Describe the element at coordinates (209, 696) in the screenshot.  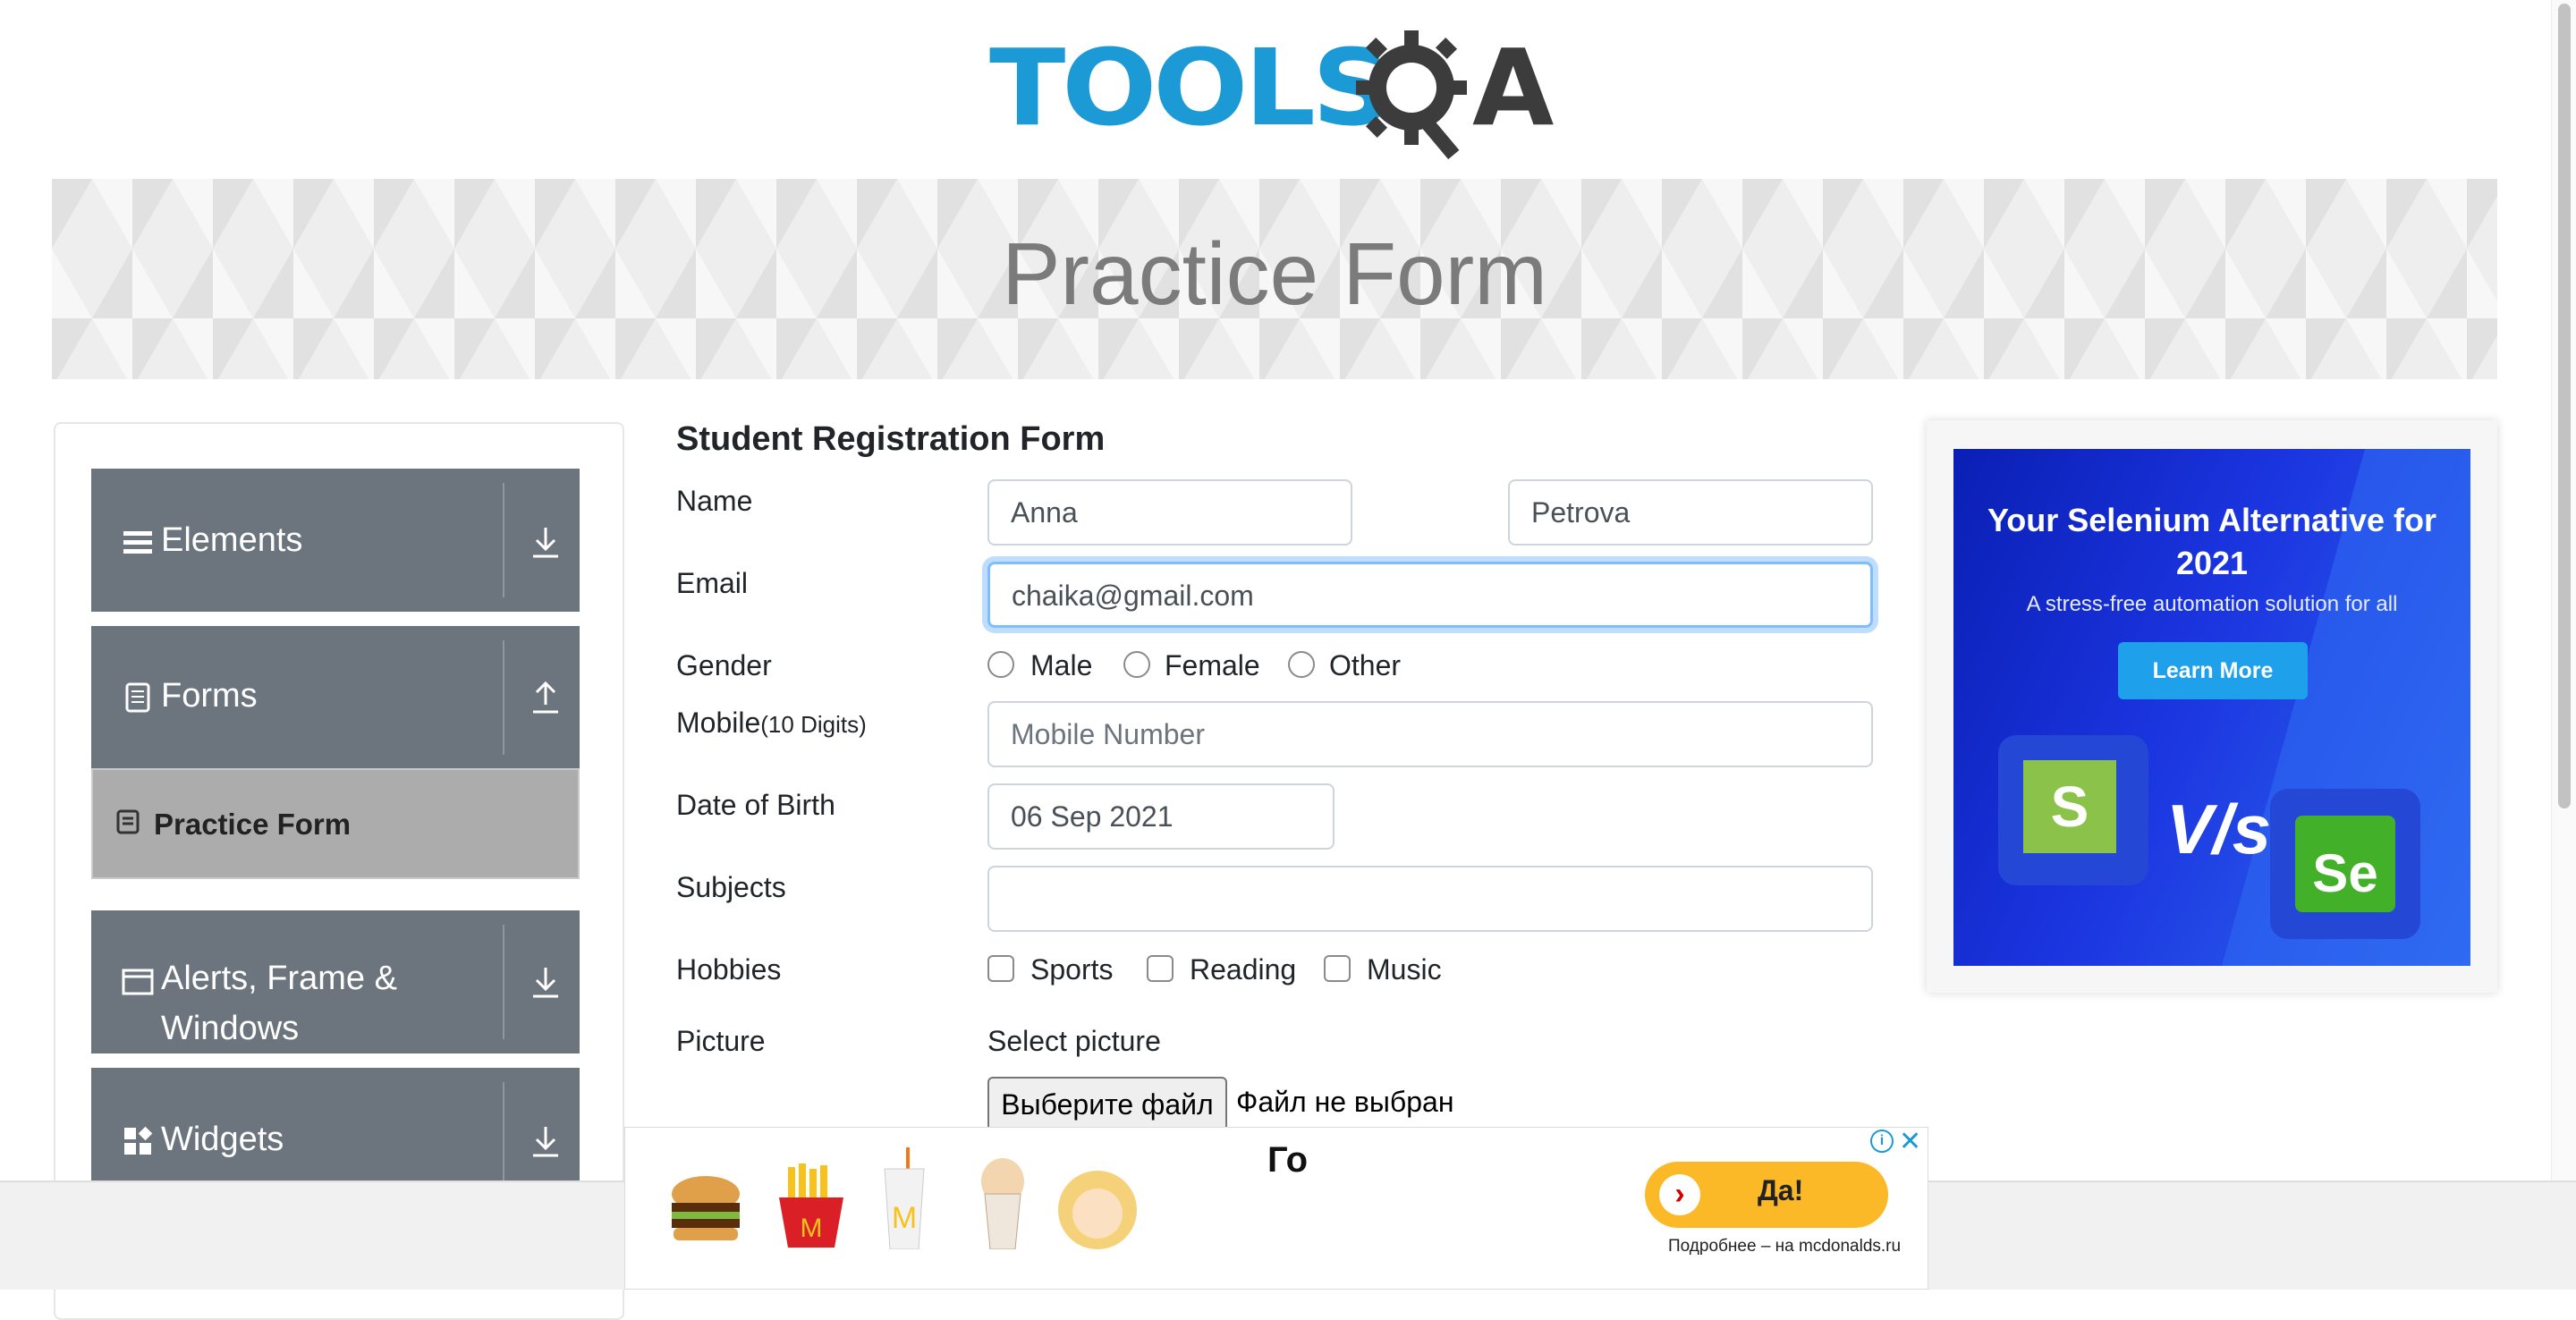
I see `sidebar-group-label: Forms` at that location.